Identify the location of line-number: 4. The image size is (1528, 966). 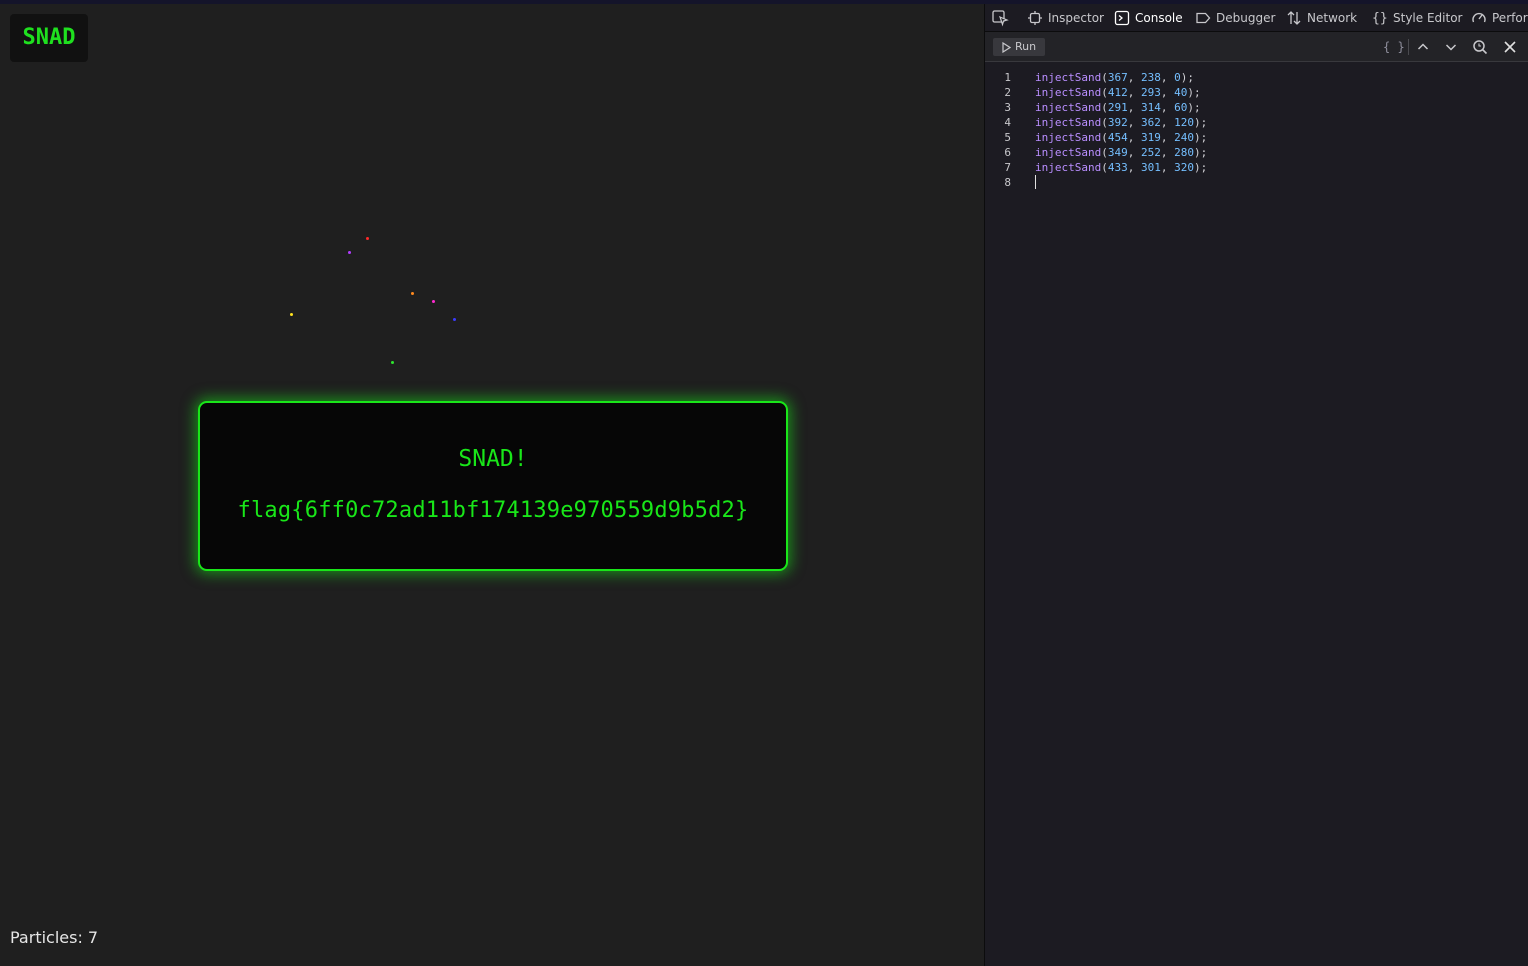
(1007, 122).